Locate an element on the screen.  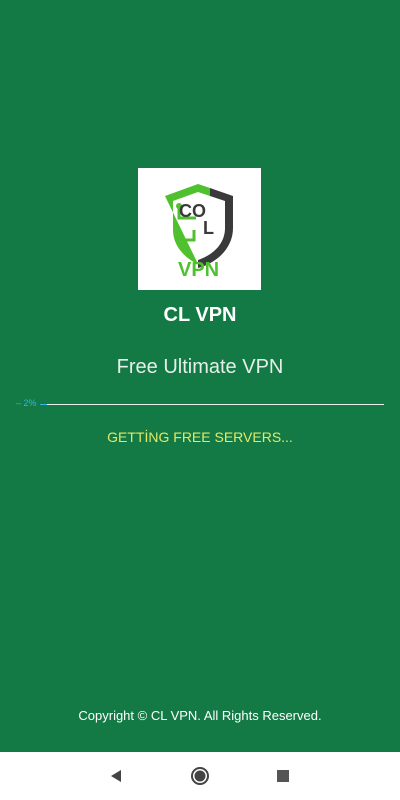
system-navigation-bar is located at coordinates (200, 776).